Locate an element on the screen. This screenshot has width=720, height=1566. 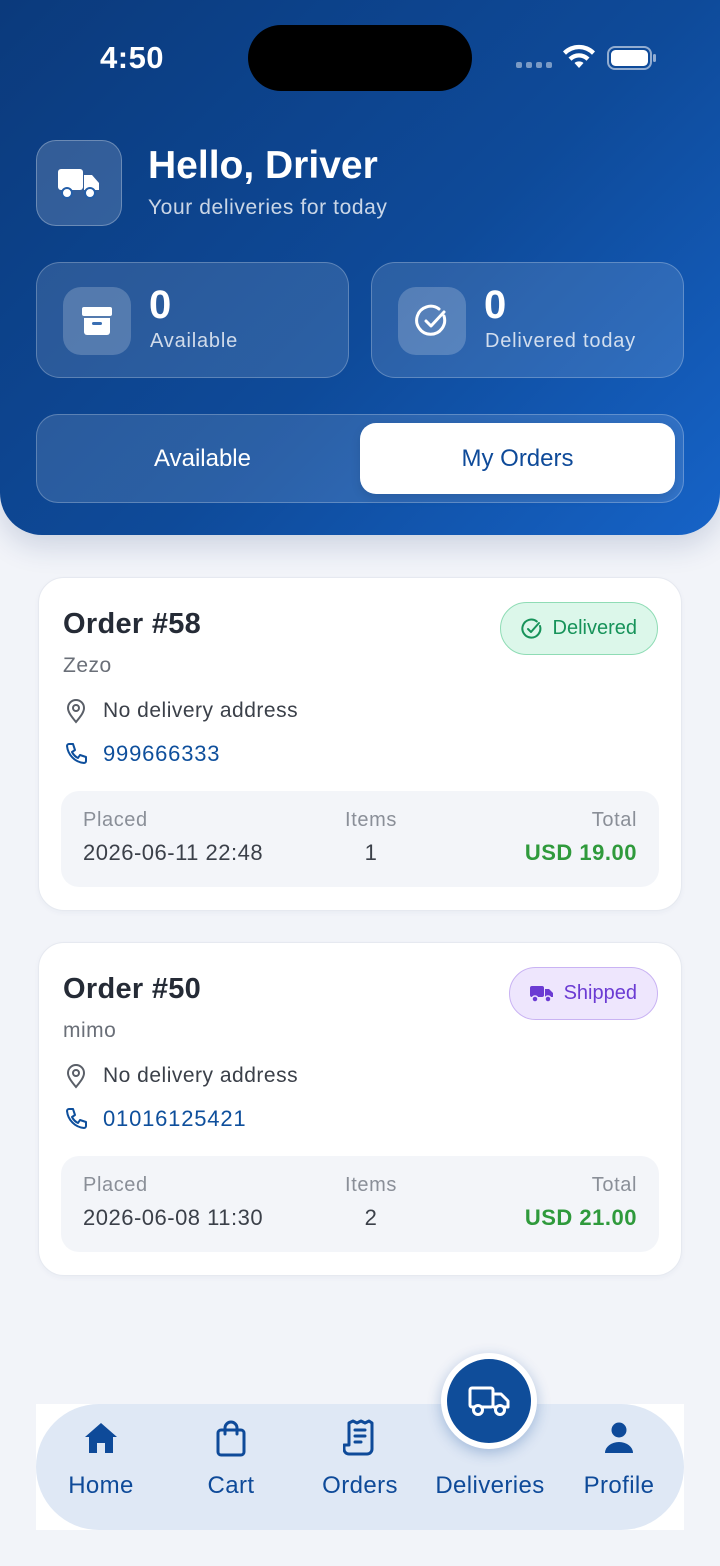
stat-card-delivered-today: 0 Delivered today is located at coordinates (527, 320).